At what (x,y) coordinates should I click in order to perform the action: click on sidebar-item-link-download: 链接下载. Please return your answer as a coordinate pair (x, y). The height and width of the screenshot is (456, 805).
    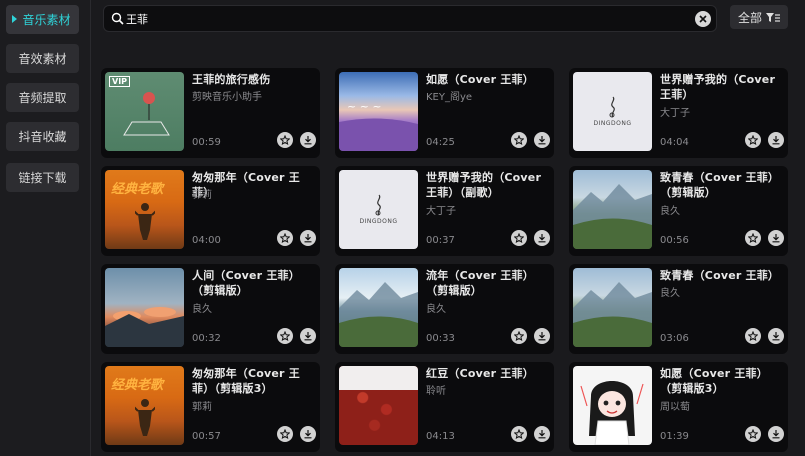
    Looking at the image, I should click on (42, 177).